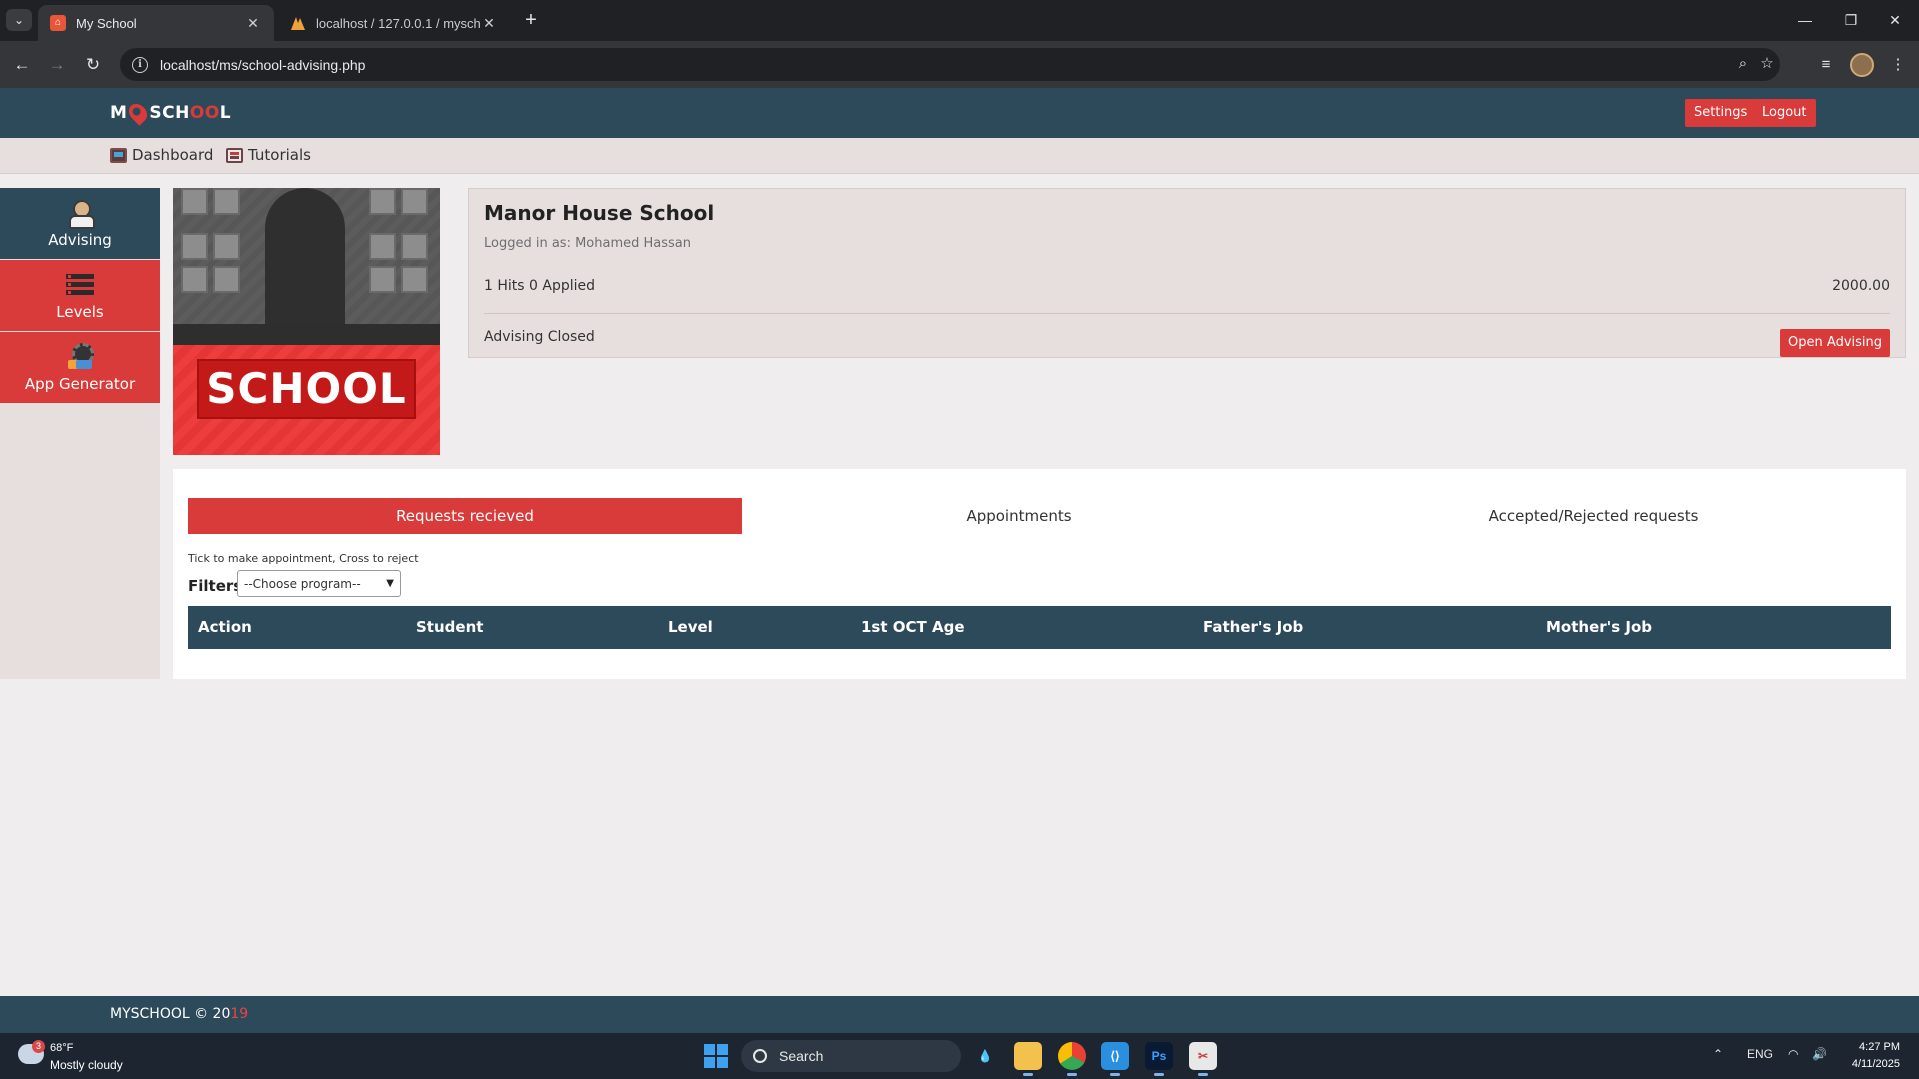  Describe the element at coordinates (398, 23) in the screenshot. I see `tab-title: localhost / 127.0.0.1 / myschool` at that location.